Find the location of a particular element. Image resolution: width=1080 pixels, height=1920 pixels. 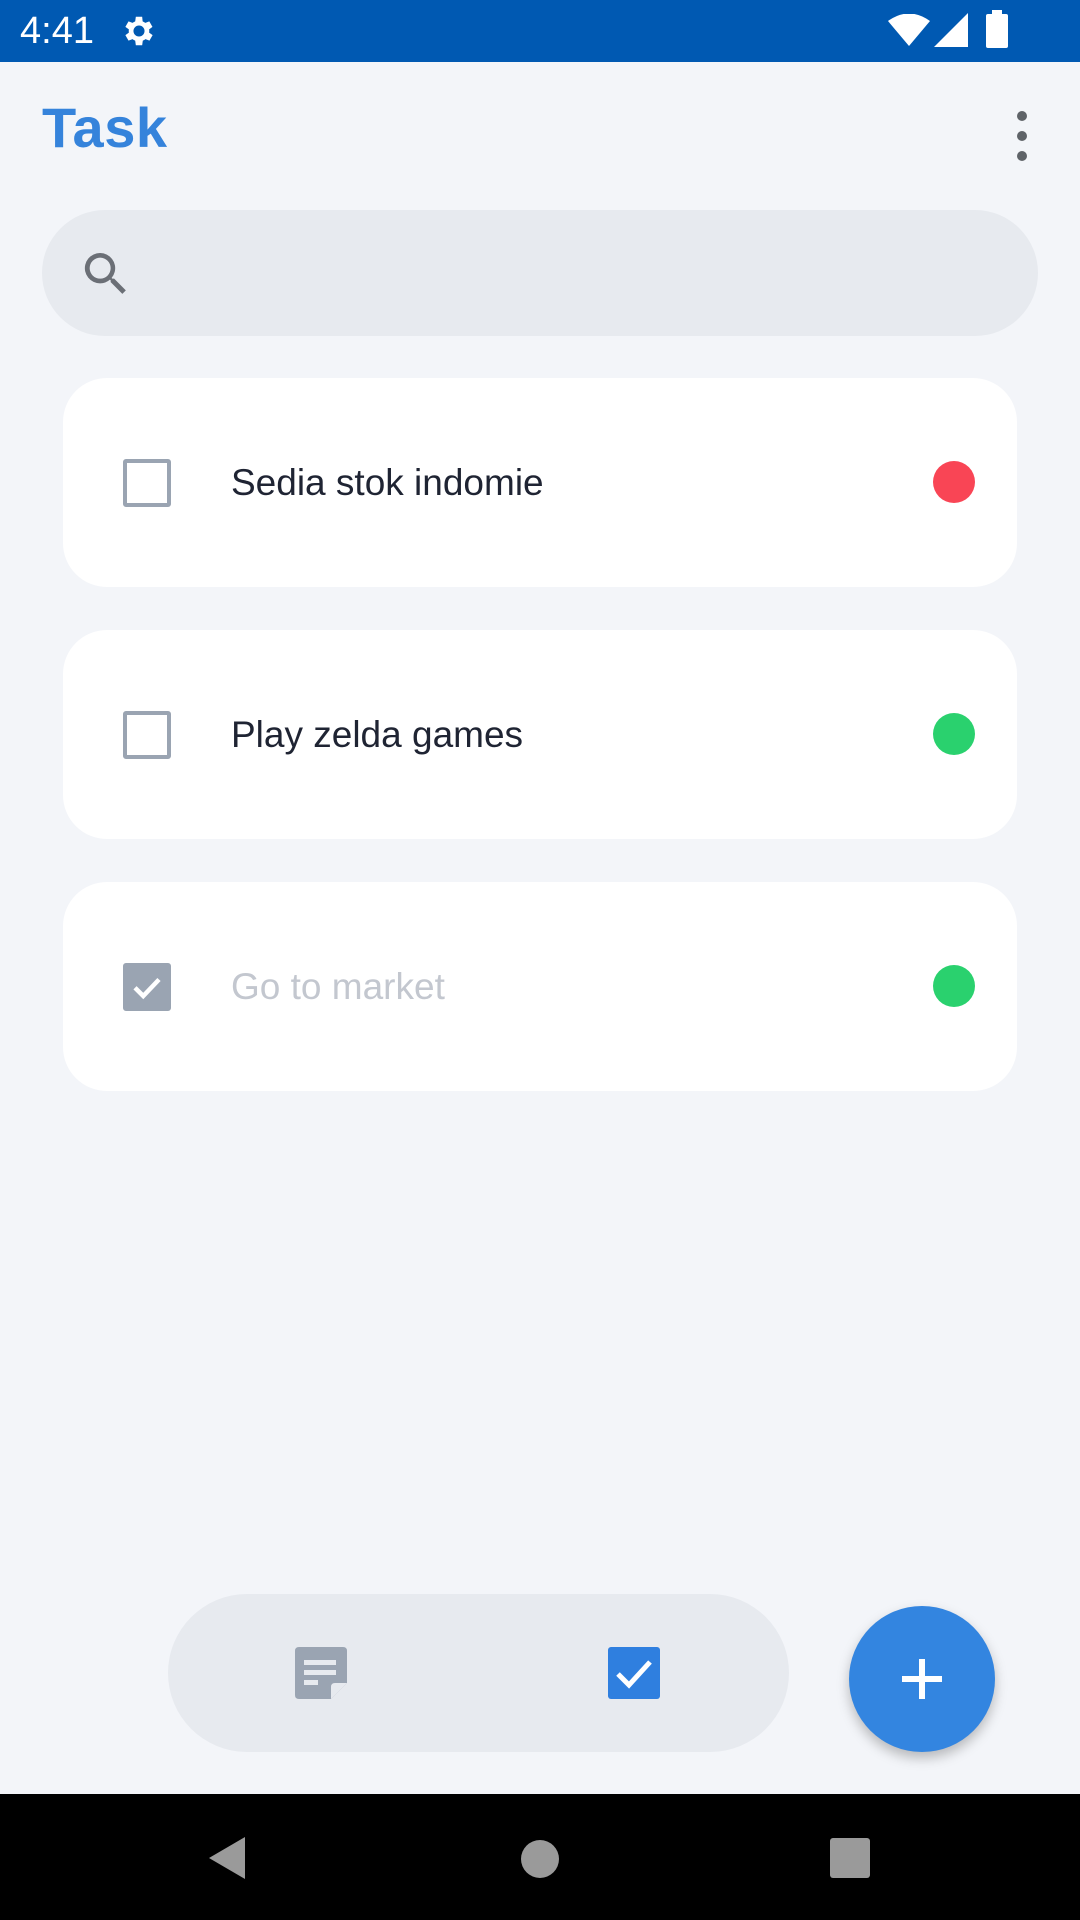

task-card: Play zelda games is located at coordinates (540, 734).